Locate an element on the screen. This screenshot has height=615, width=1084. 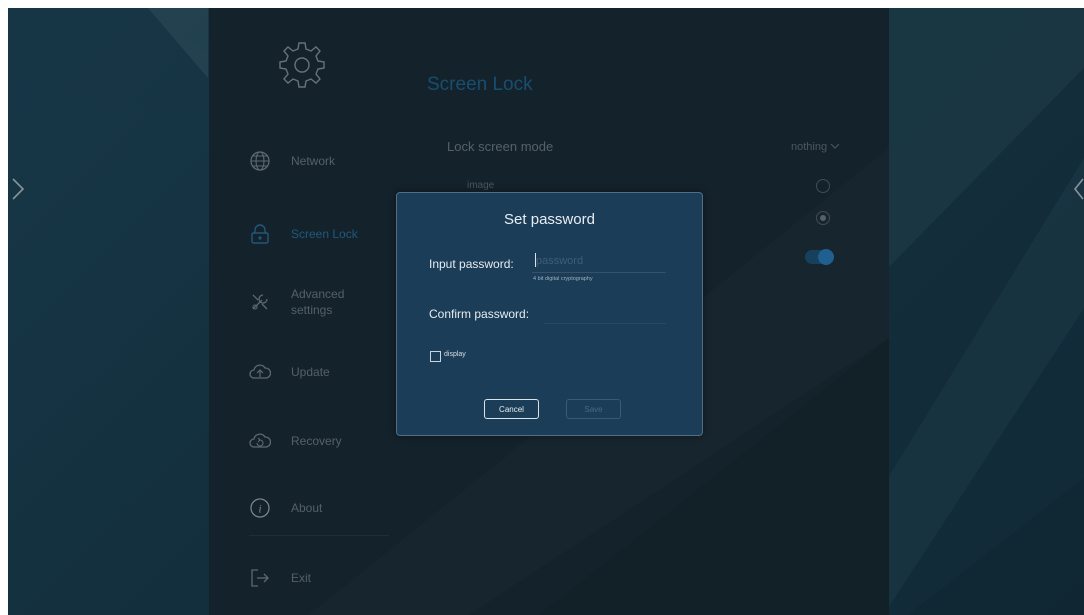
save-button: Save is located at coordinates (593, 409).